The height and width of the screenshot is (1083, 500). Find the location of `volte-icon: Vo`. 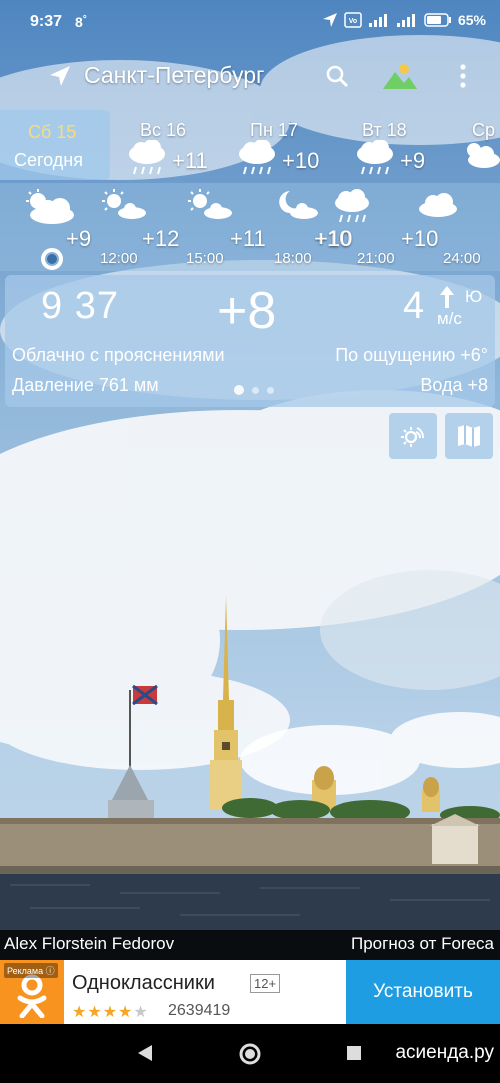

volte-icon: Vo is located at coordinates (353, 20).